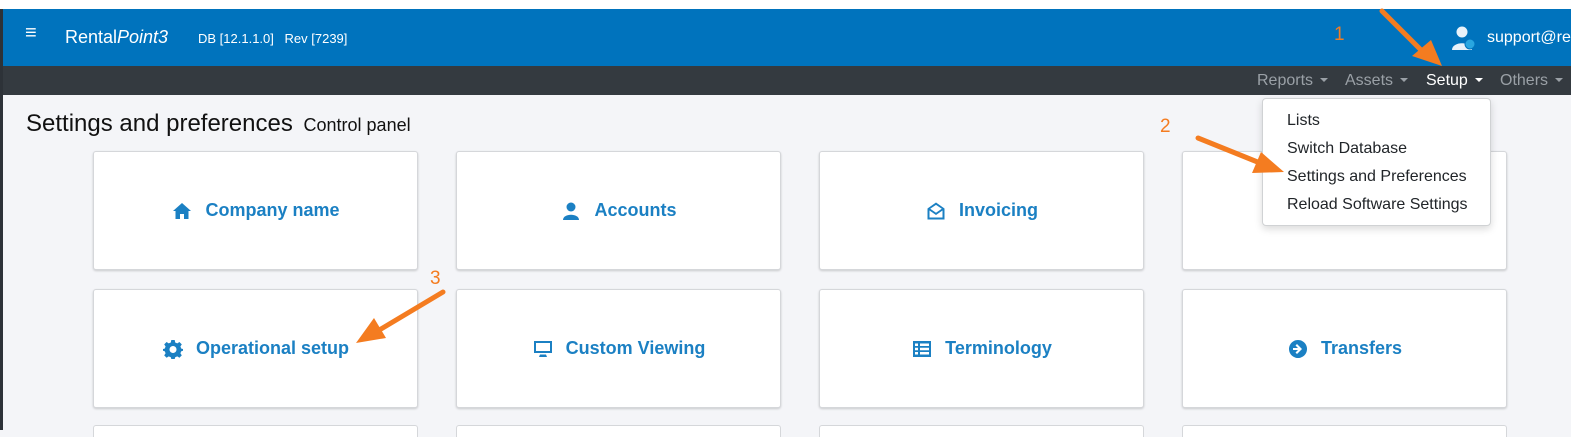  Describe the element at coordinates (1298, 349) in the screenshot. I see `arrow-circle-right-icon` at that location.